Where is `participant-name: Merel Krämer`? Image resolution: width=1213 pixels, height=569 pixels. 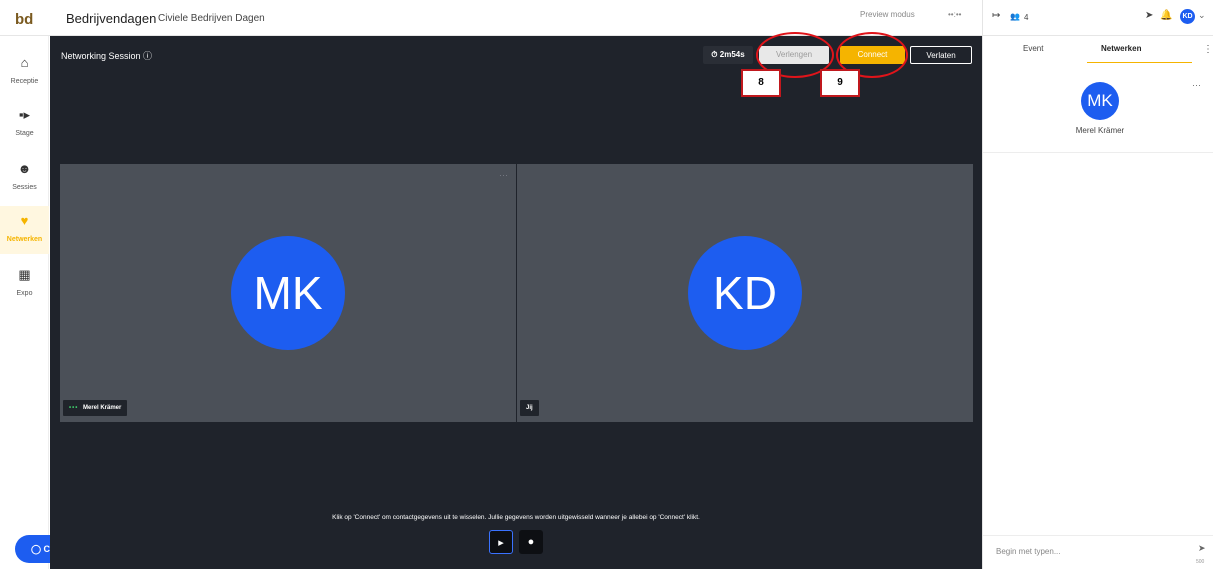
participant-name: Merel Krämer is located at coordinates (102, 408).